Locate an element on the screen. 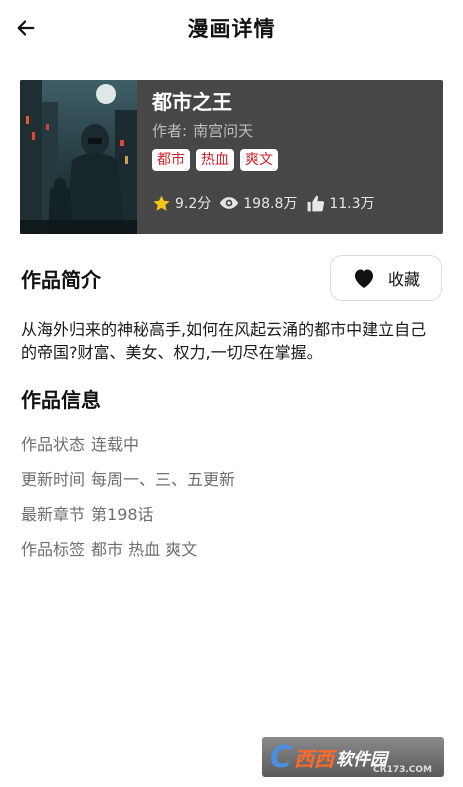 This screenshot has width=463, height=787. rating-stat: 9.2分 is located at coordinates (181, 203).